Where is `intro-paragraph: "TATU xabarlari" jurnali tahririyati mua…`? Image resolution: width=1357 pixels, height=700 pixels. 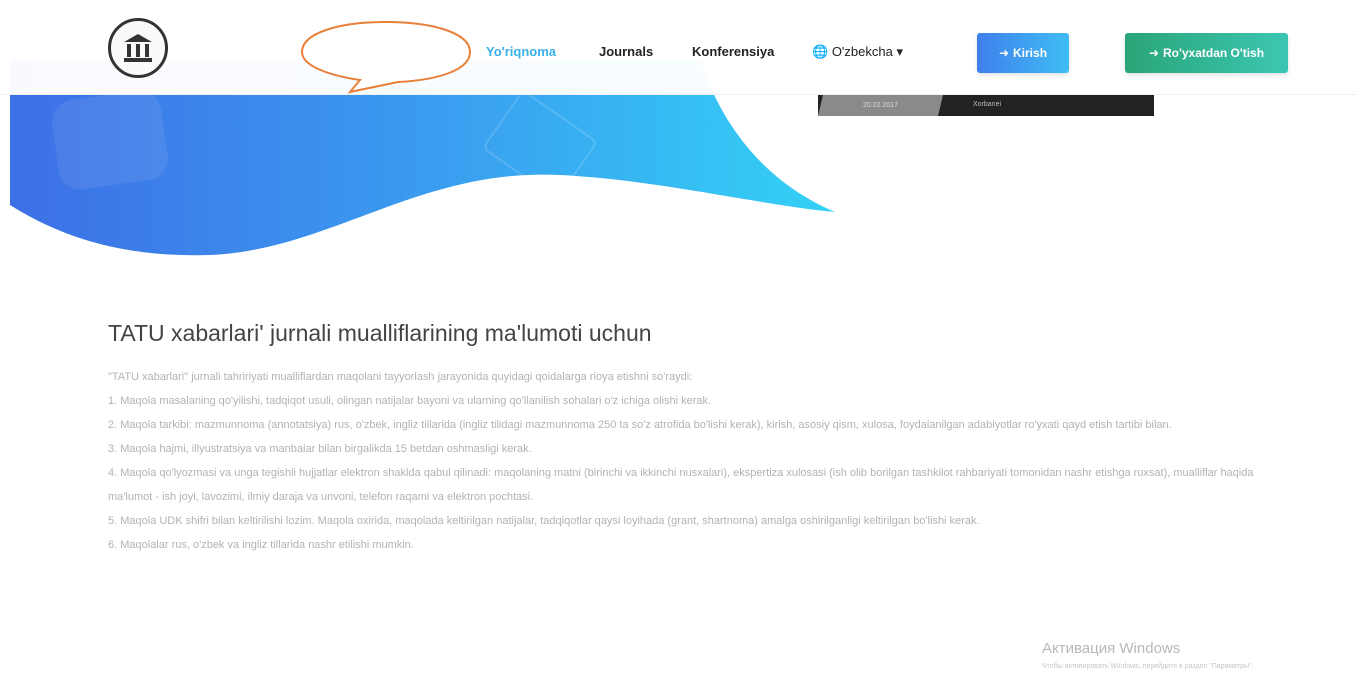 intro-paragraph: "TATU xabarlari" jurnali tahririyati mua… is located at coordinates (400, 377).